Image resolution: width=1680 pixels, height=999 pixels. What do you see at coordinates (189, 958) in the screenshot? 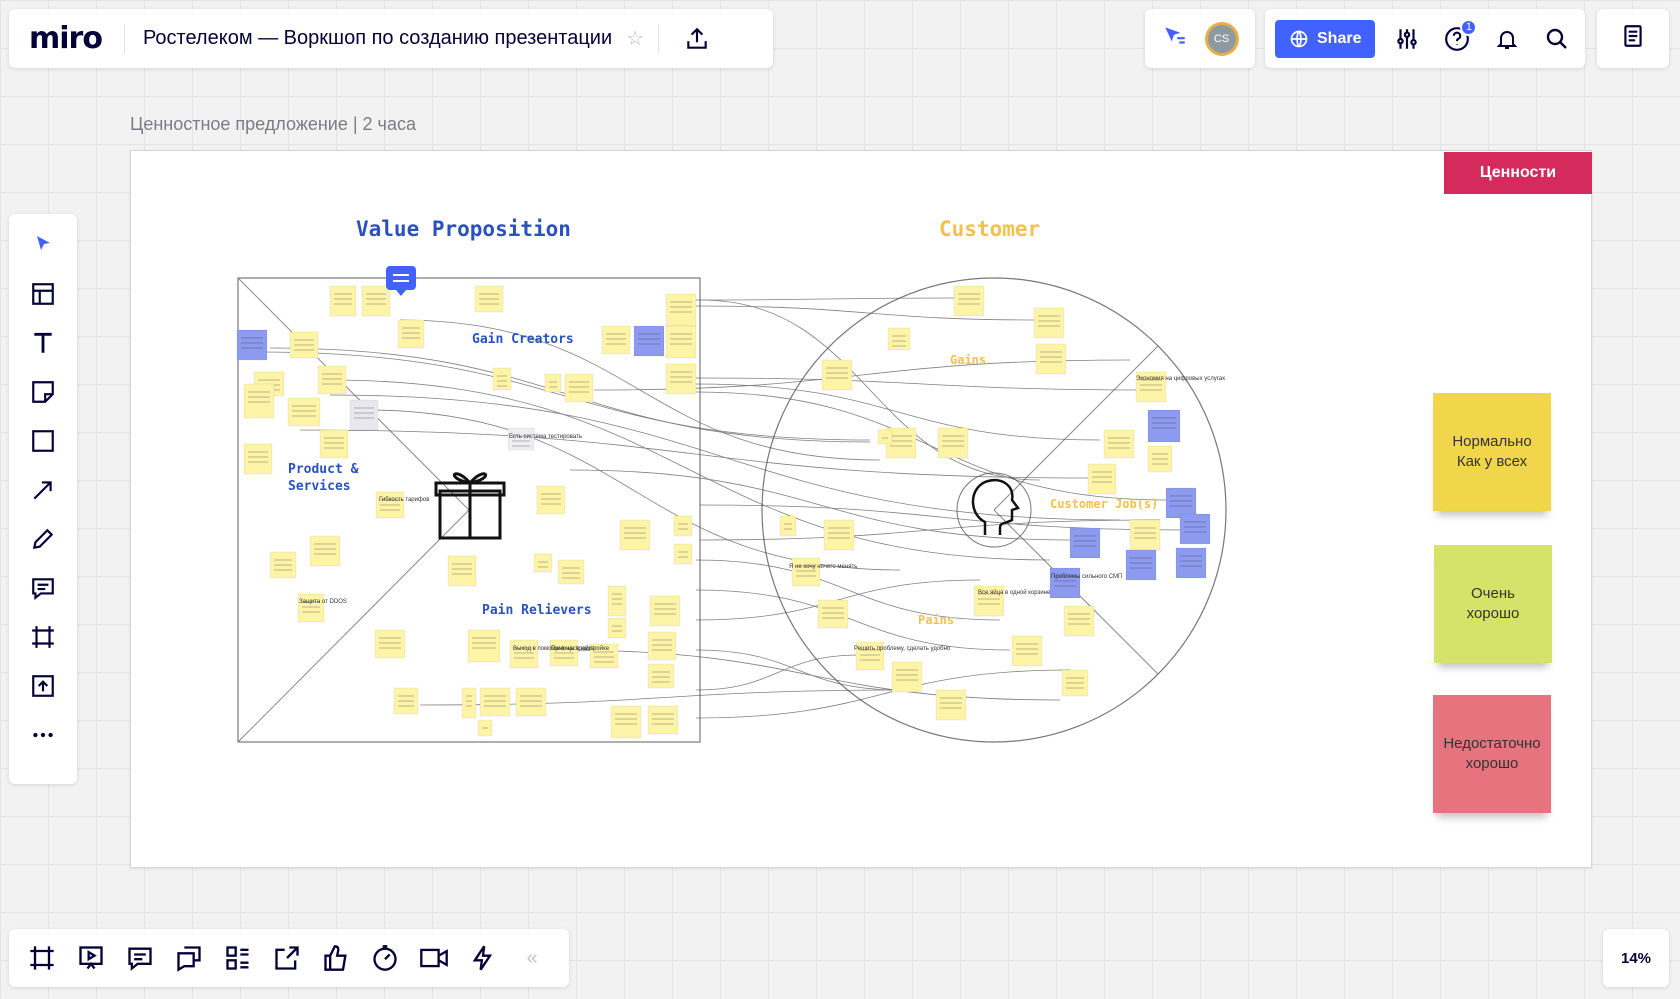
I see `screen-share-icon` at bounding box center [189, 958].